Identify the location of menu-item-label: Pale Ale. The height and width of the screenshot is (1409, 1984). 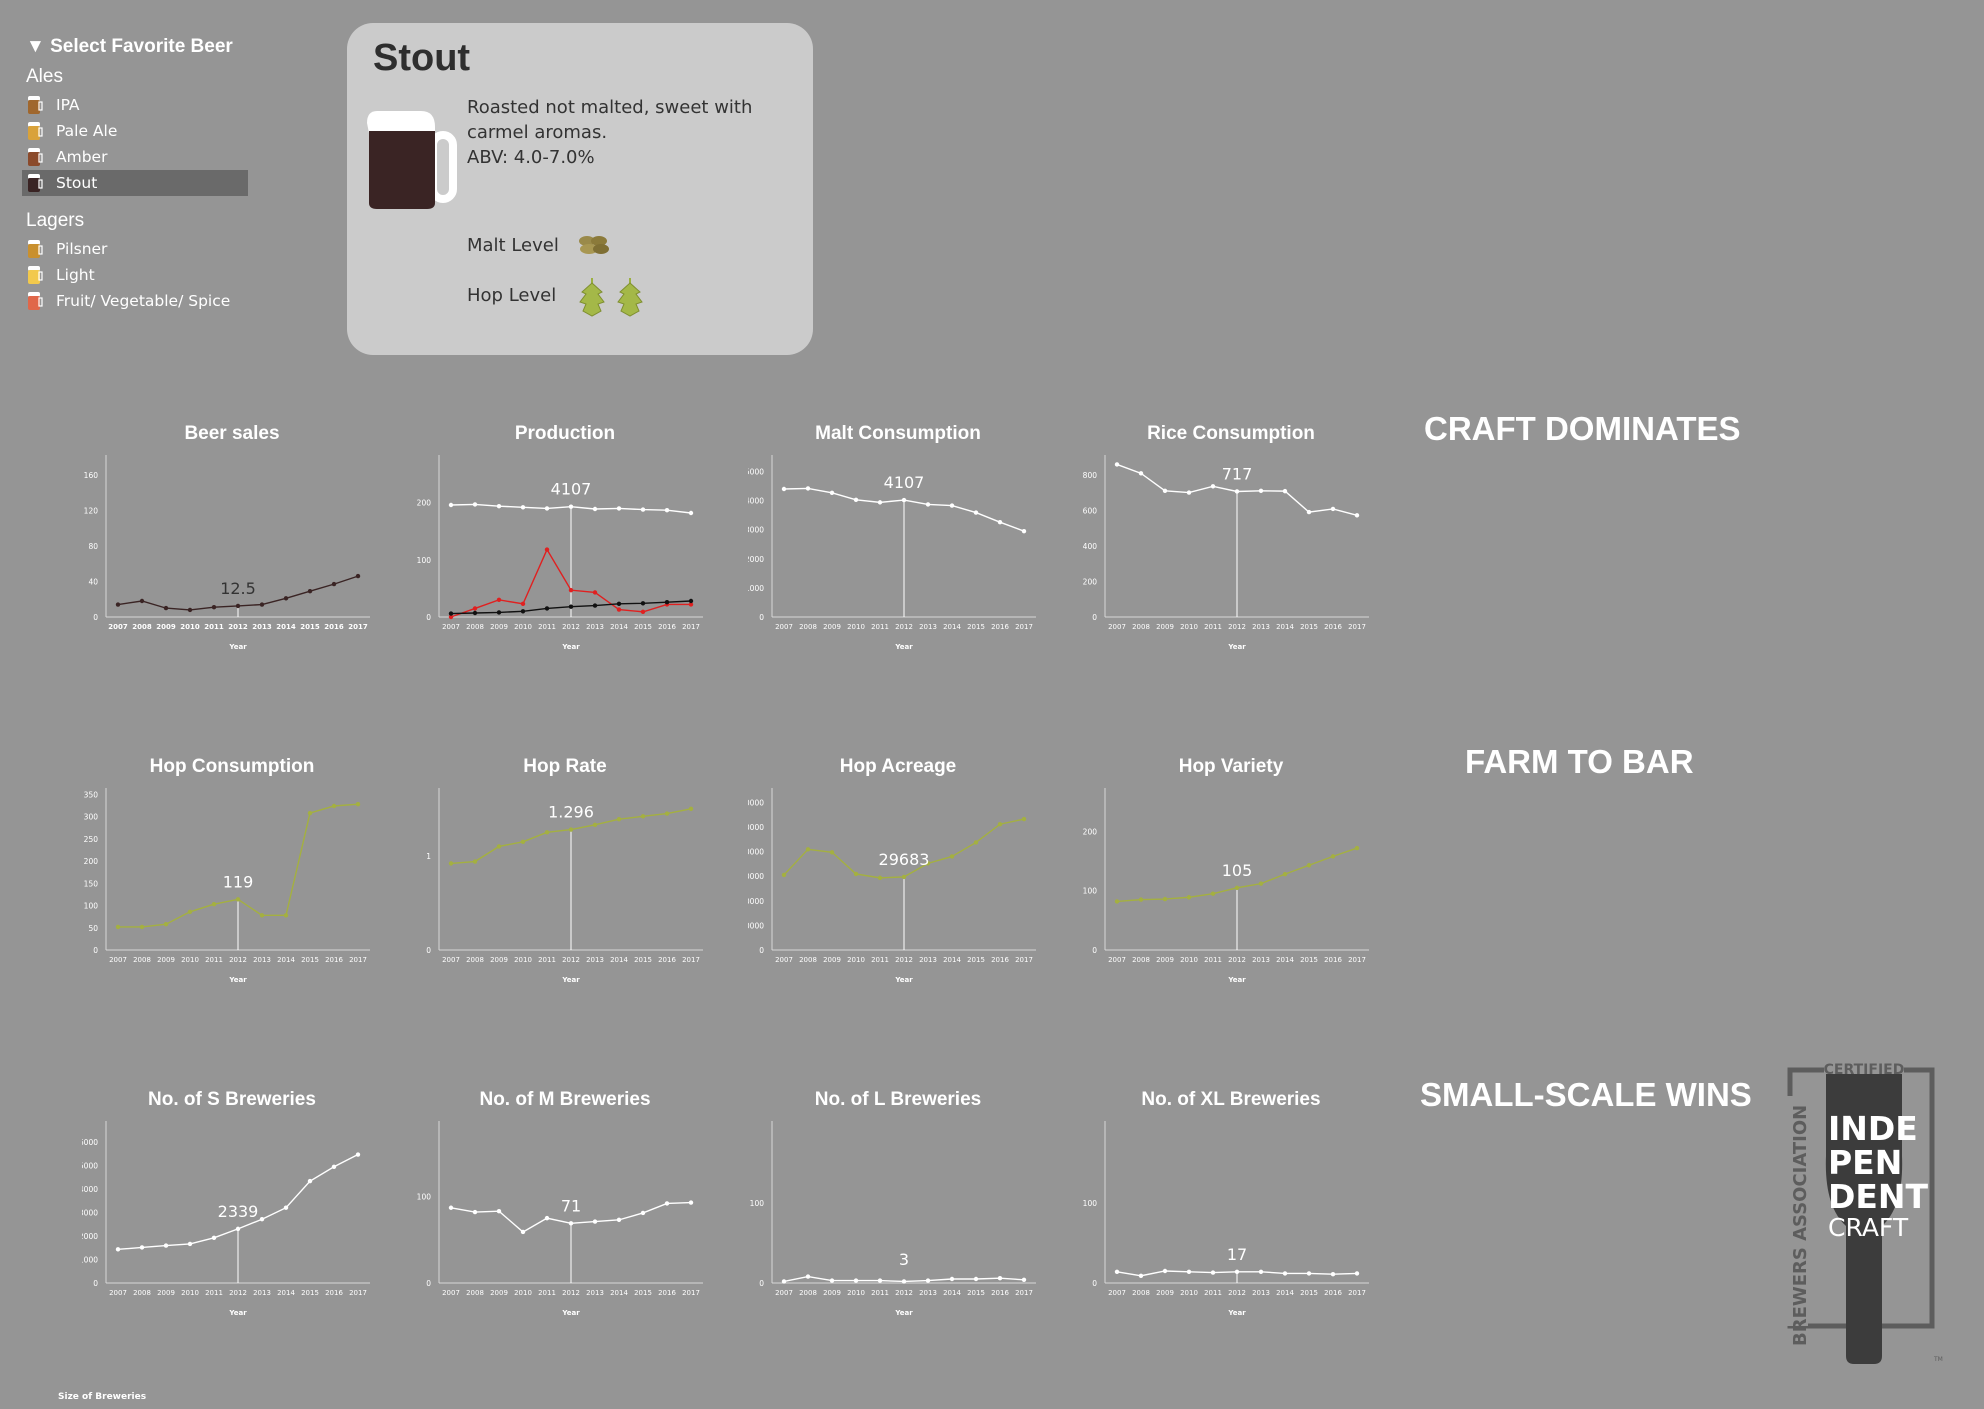
(87, 131).